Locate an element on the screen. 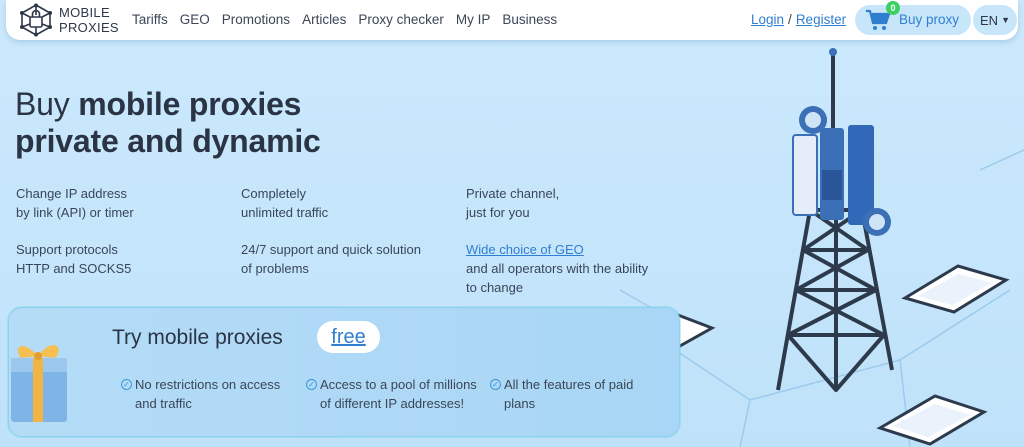 The width and height of the screenshot is (1024, 447). feature-line: HTTP and SOCKS5 is located at coordinates (74, 268).